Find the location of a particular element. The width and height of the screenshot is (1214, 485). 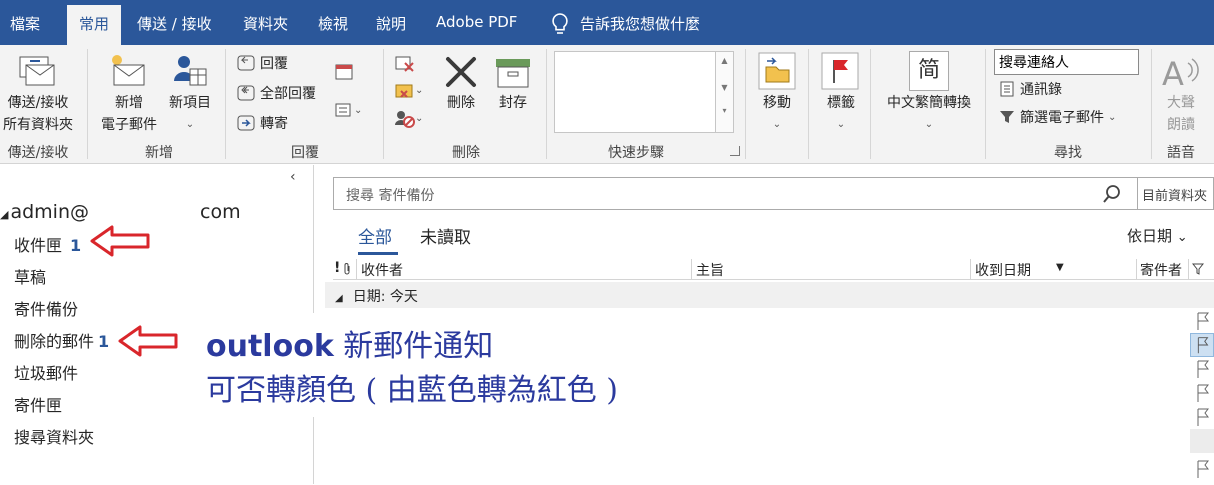

folder-search-folders: 搜尋資料夾 is located at coordinates (54, 436).